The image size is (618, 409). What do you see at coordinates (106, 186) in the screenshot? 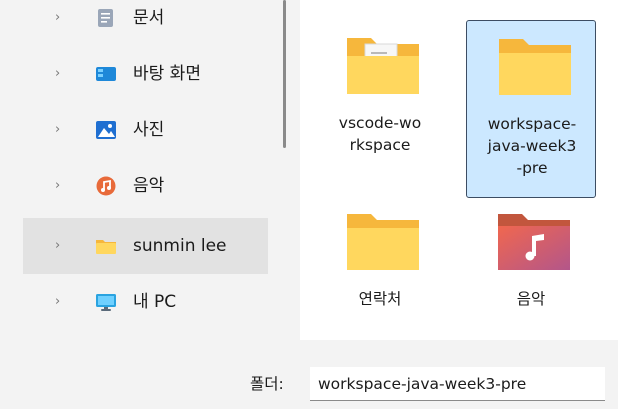
I see `music-icon` at bounding box center [106, 186].